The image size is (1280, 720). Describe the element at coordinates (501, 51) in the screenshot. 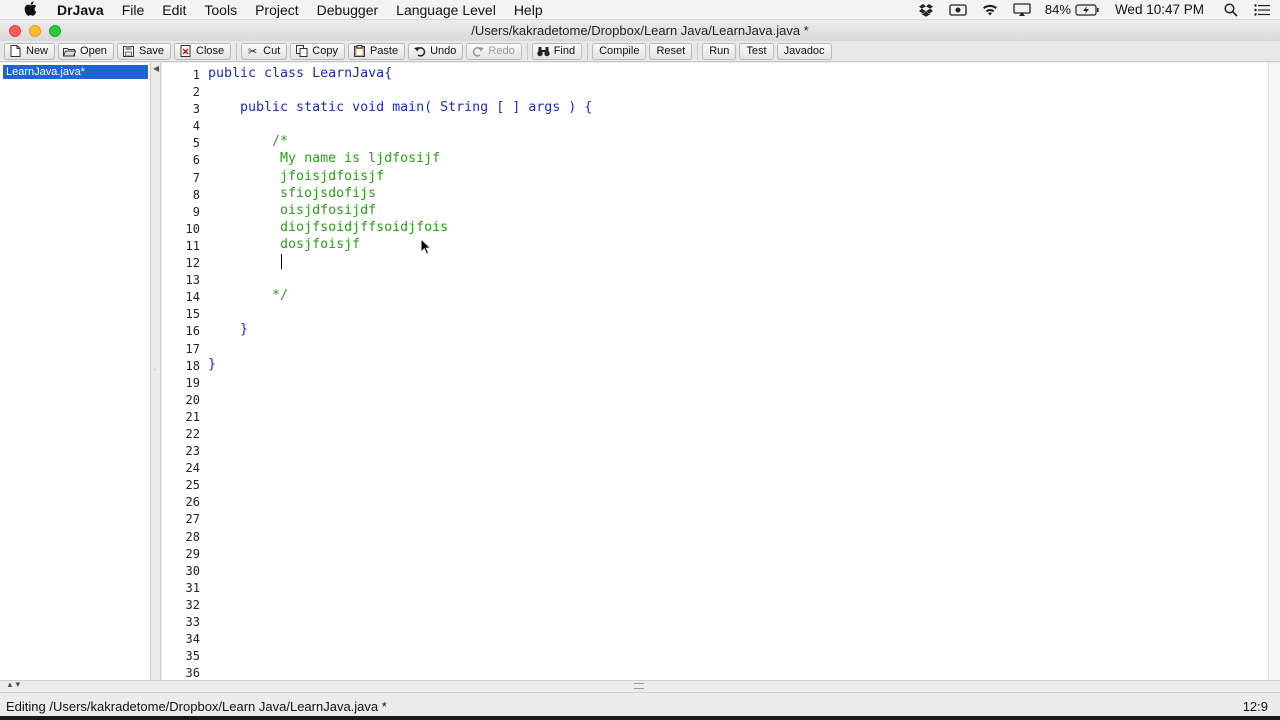

I see `redo-button-label: Redo` at that location.